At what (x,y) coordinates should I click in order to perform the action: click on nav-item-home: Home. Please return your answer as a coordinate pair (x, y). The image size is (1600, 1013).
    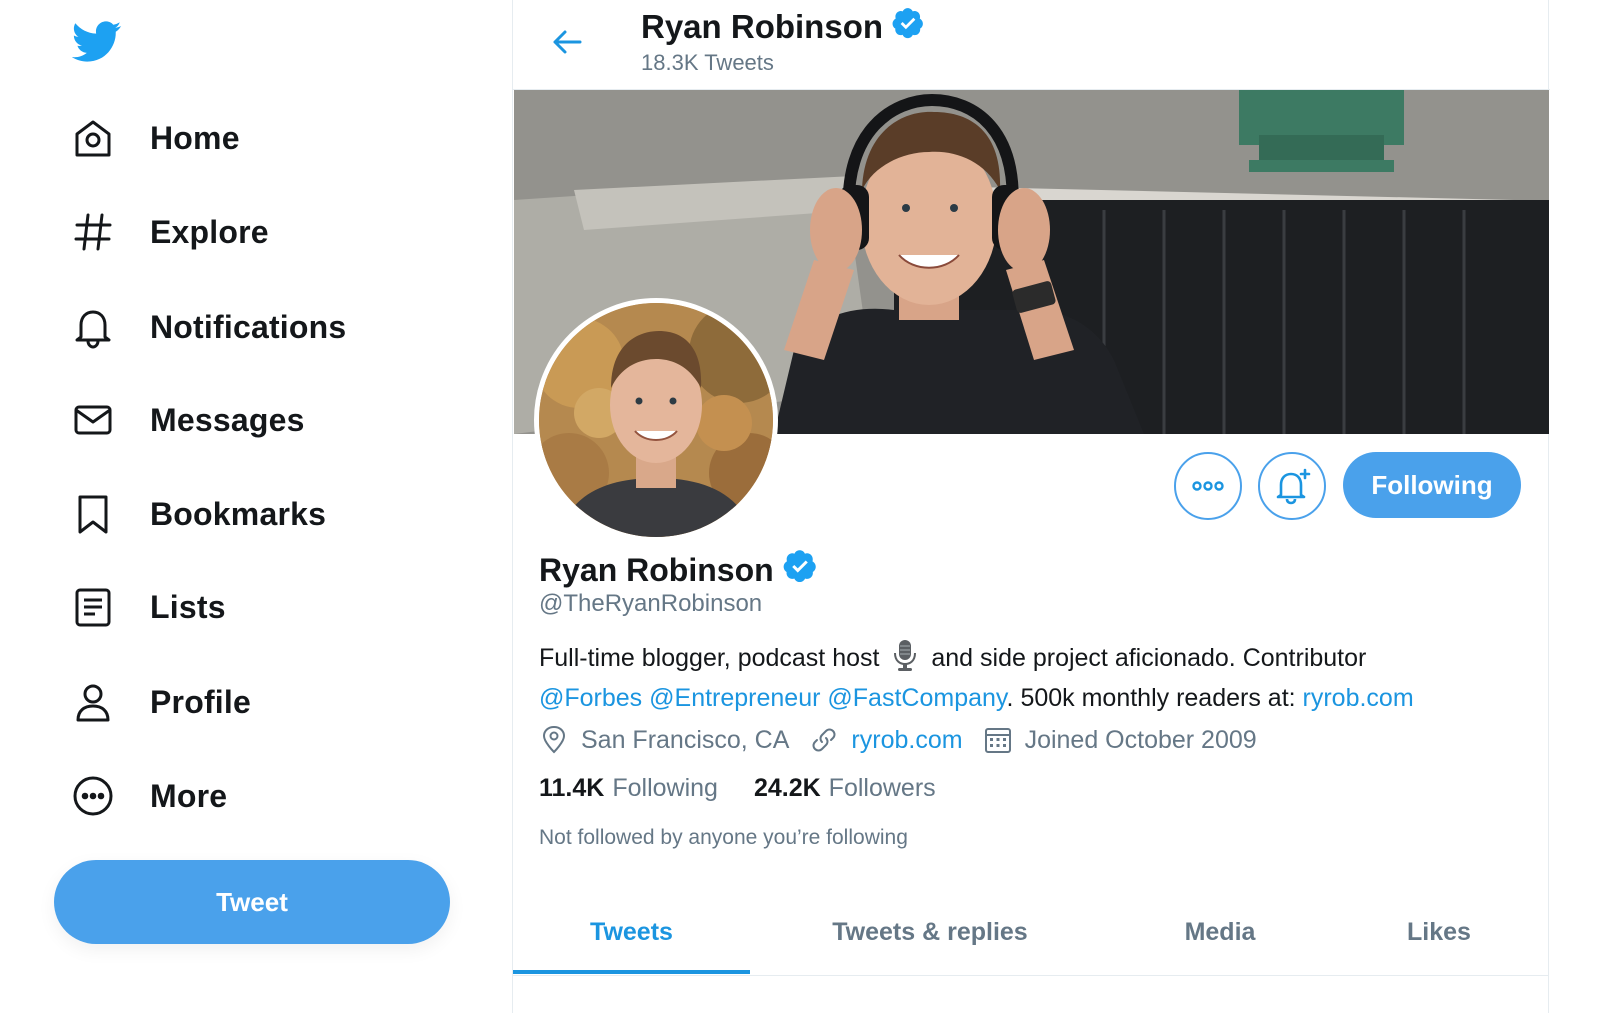
    Looking at the image, I should click on (155, 138).